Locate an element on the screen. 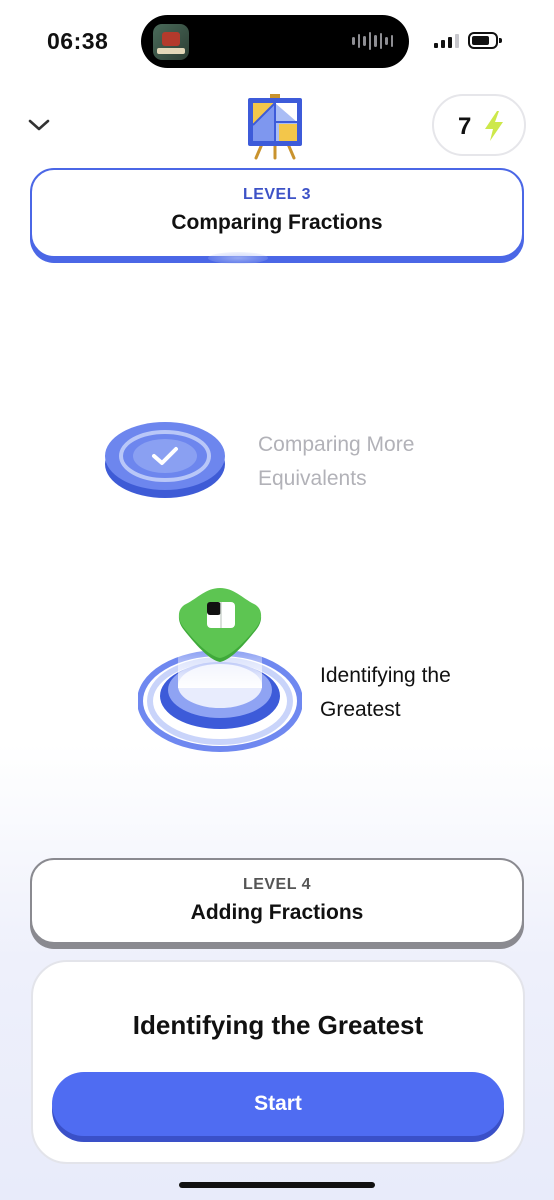 The width and height of the screenshot is (554, 1200). level-3-label: LEVEL 3 is located at coordinates (277, 194).